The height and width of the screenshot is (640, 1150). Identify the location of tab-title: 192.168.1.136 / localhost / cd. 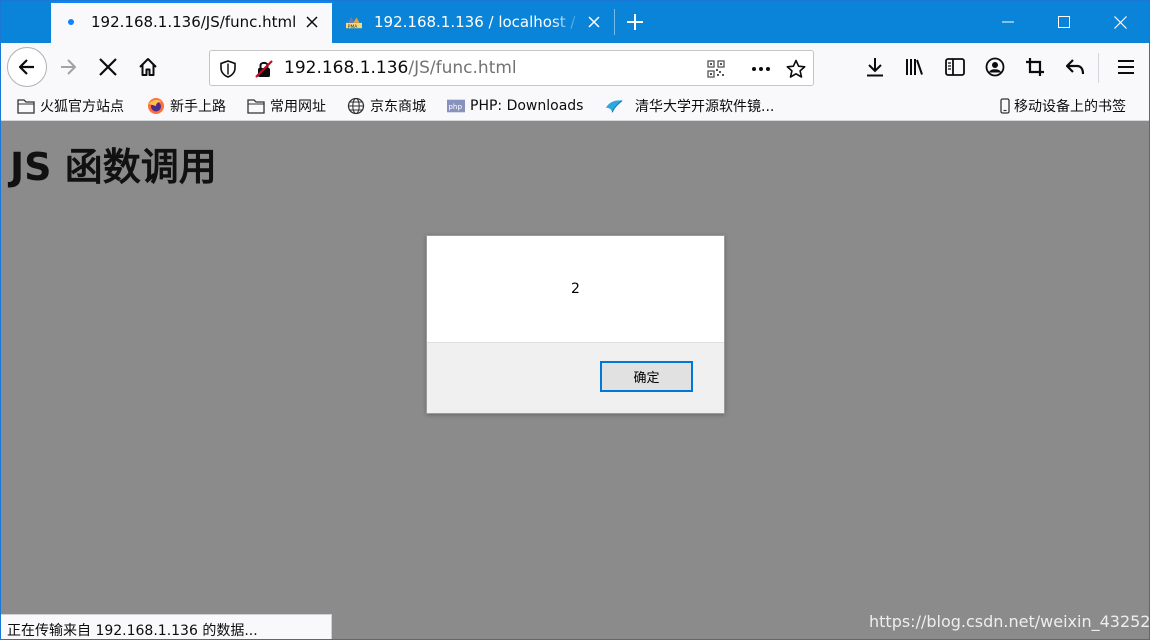
(478, 22).